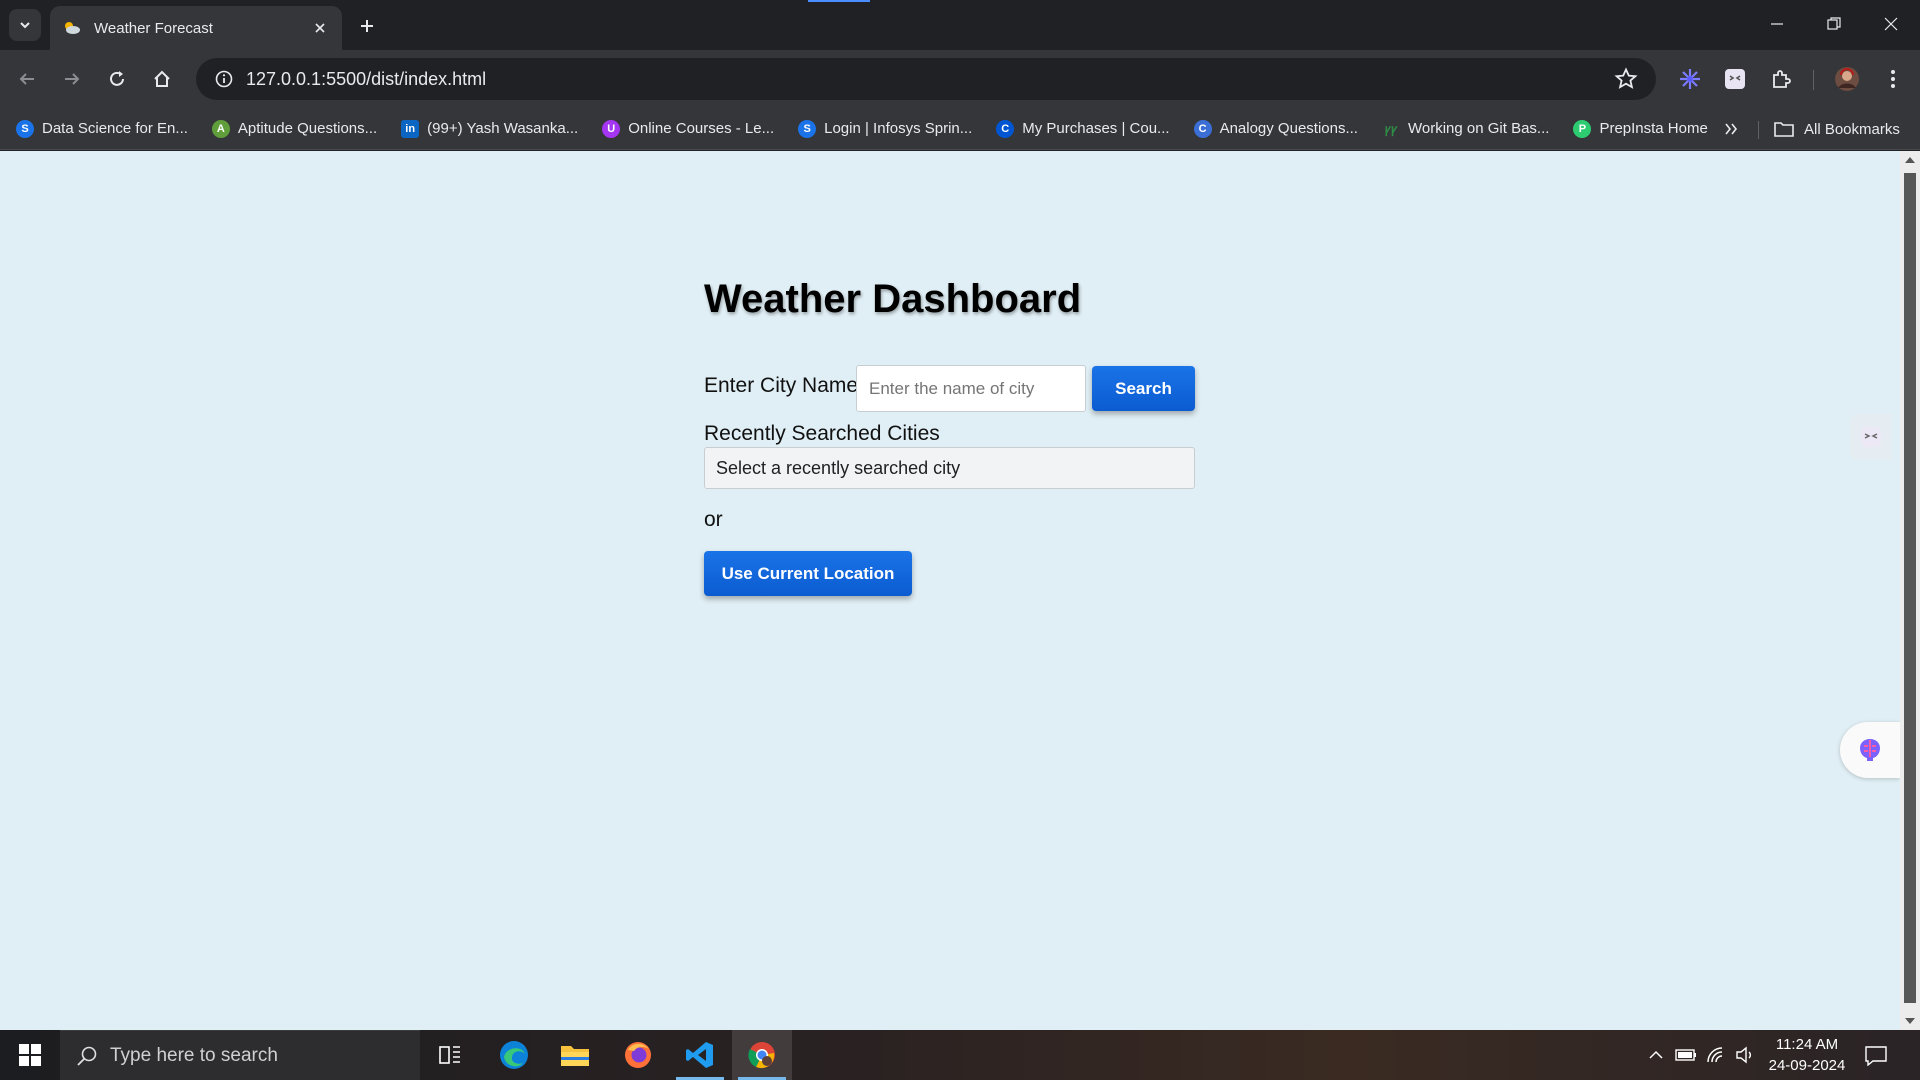 This screenshot has width=1920, height=1080. What do you see at coordinates (1910, 1021) in the screenshot?
I see `scroll-down-icon` at bounding box center [1910, 1021].